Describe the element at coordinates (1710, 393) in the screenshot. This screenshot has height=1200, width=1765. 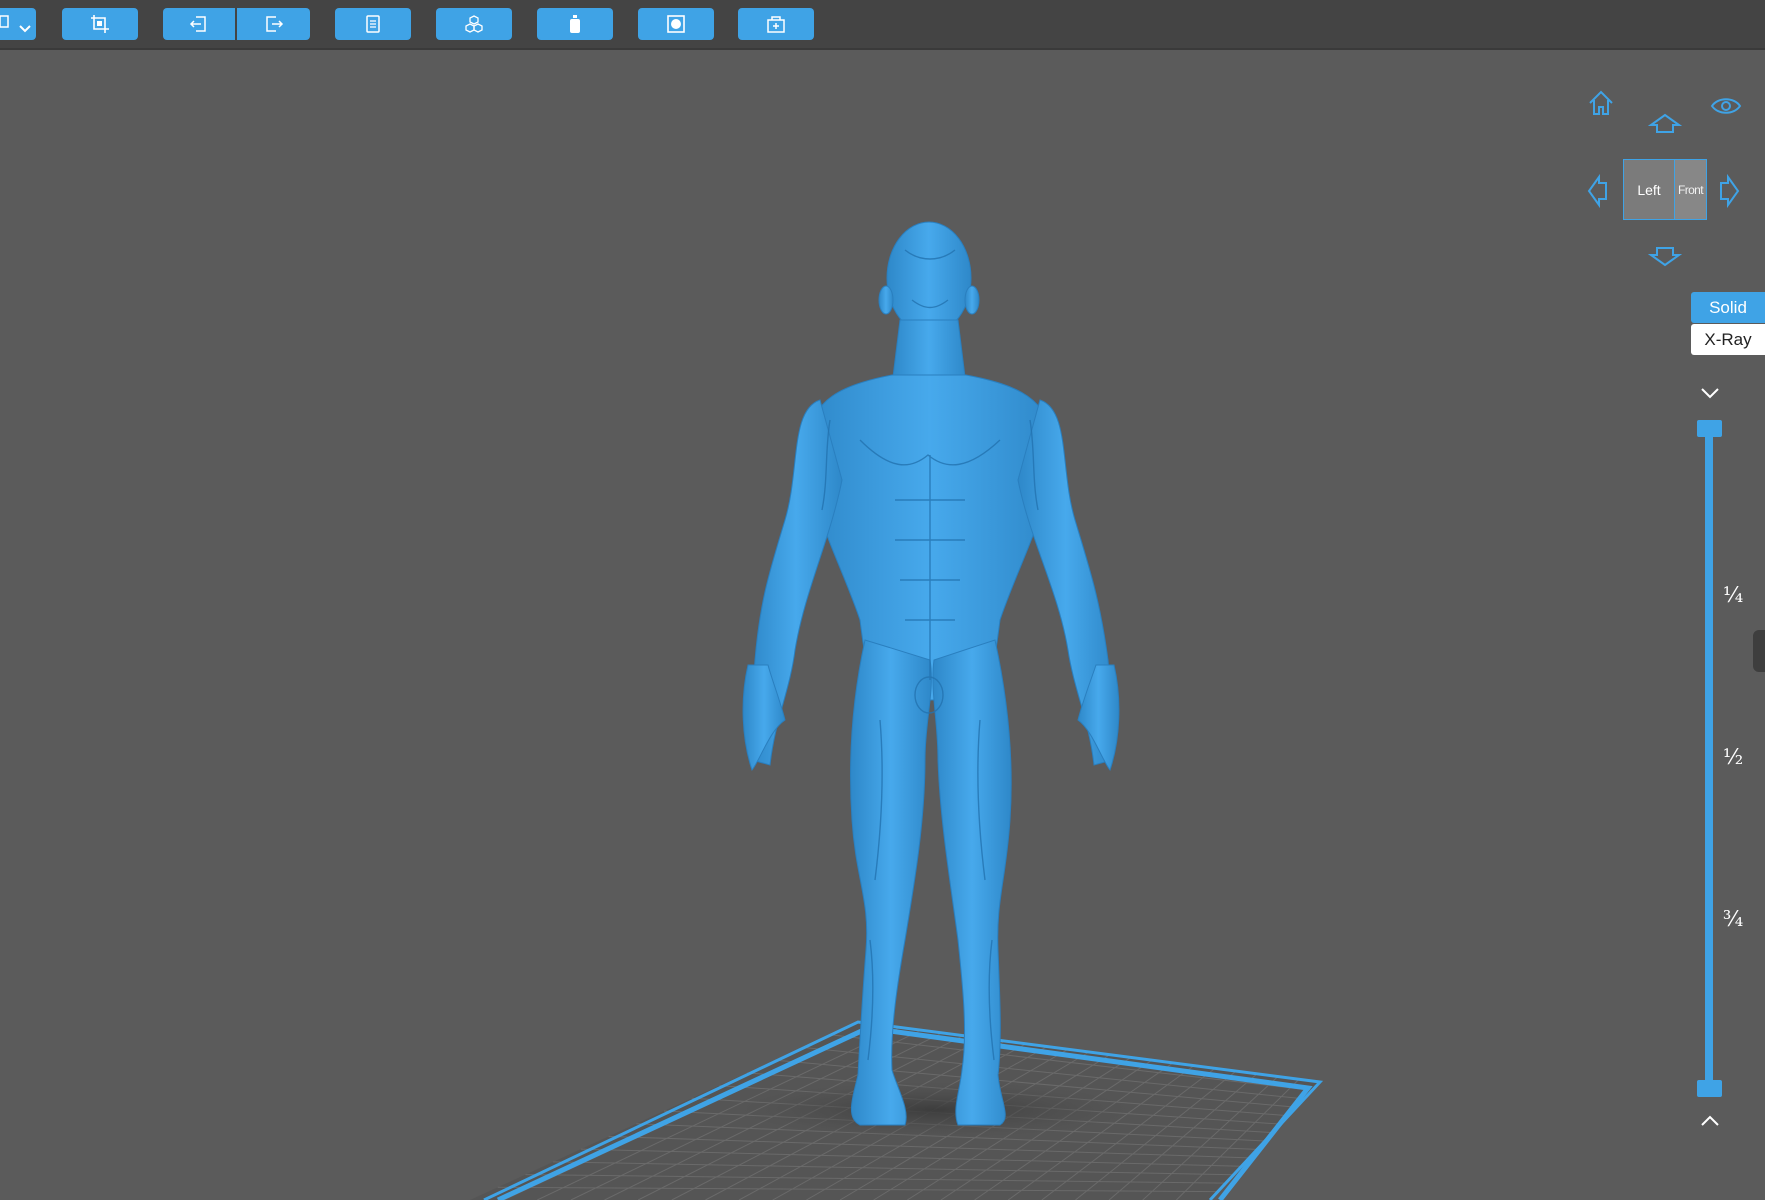
I see `chevron-down-icon` at that location.